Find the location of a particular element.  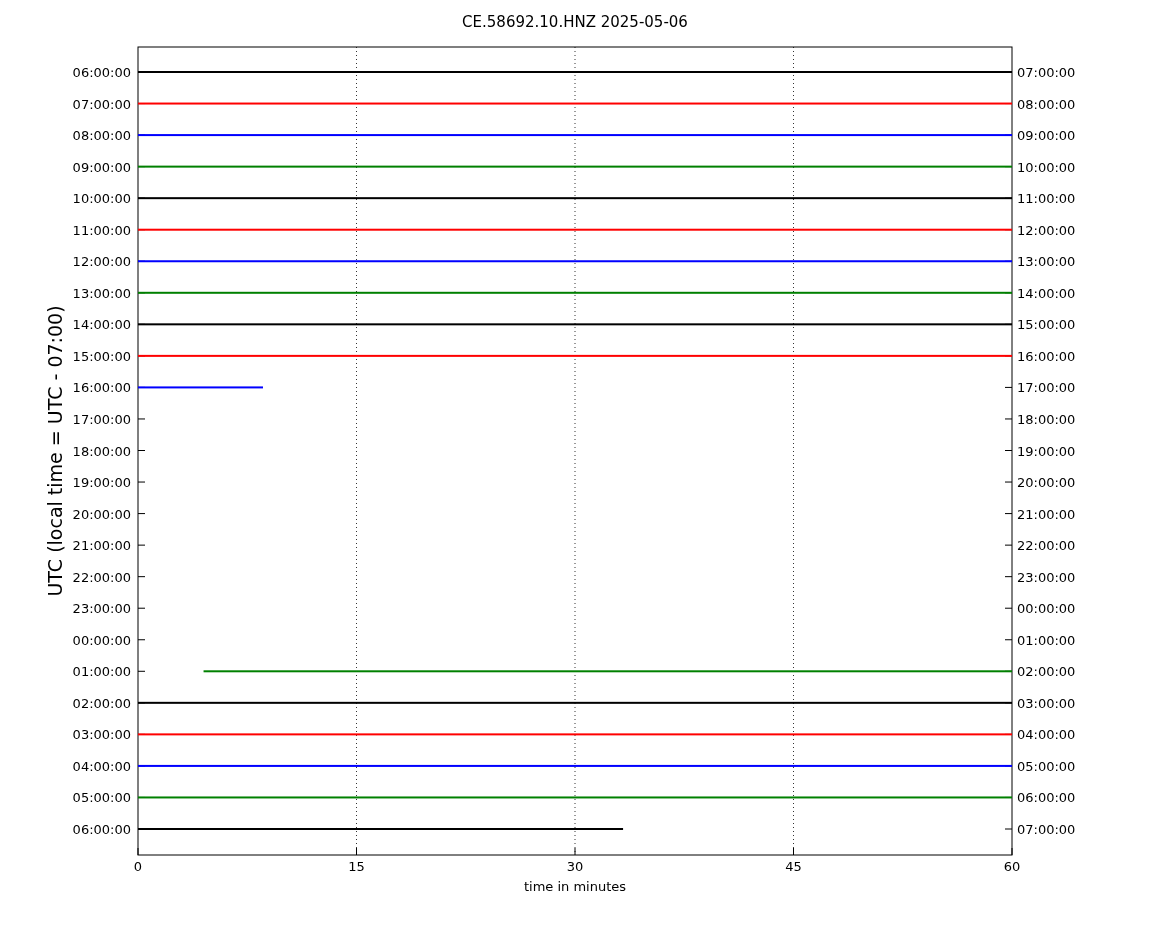

x-tick-label: 30 is located at coordinates (575, 866).